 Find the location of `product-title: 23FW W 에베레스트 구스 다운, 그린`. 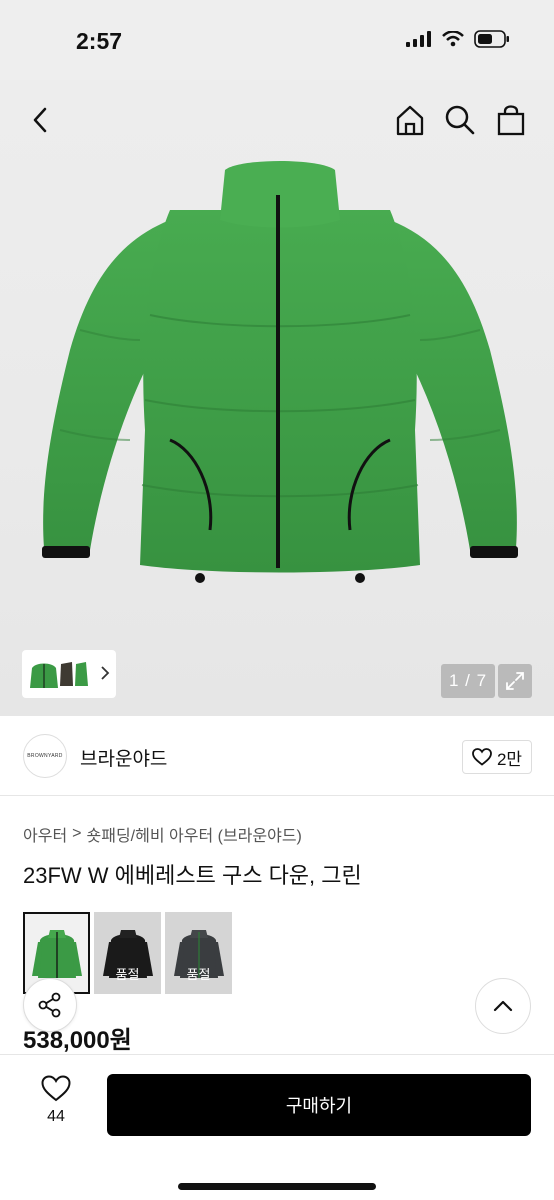

product-title: 23FW W 에베레스트 구스 다운, 그린 is located at coordinates (192, 875).